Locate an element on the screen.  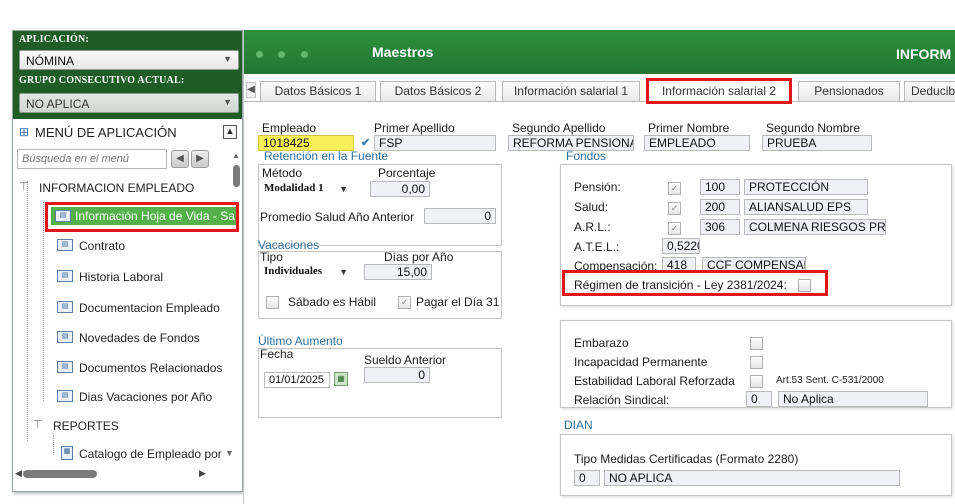
salud-checkbox: ✓ is located at coordinates (674, 208).